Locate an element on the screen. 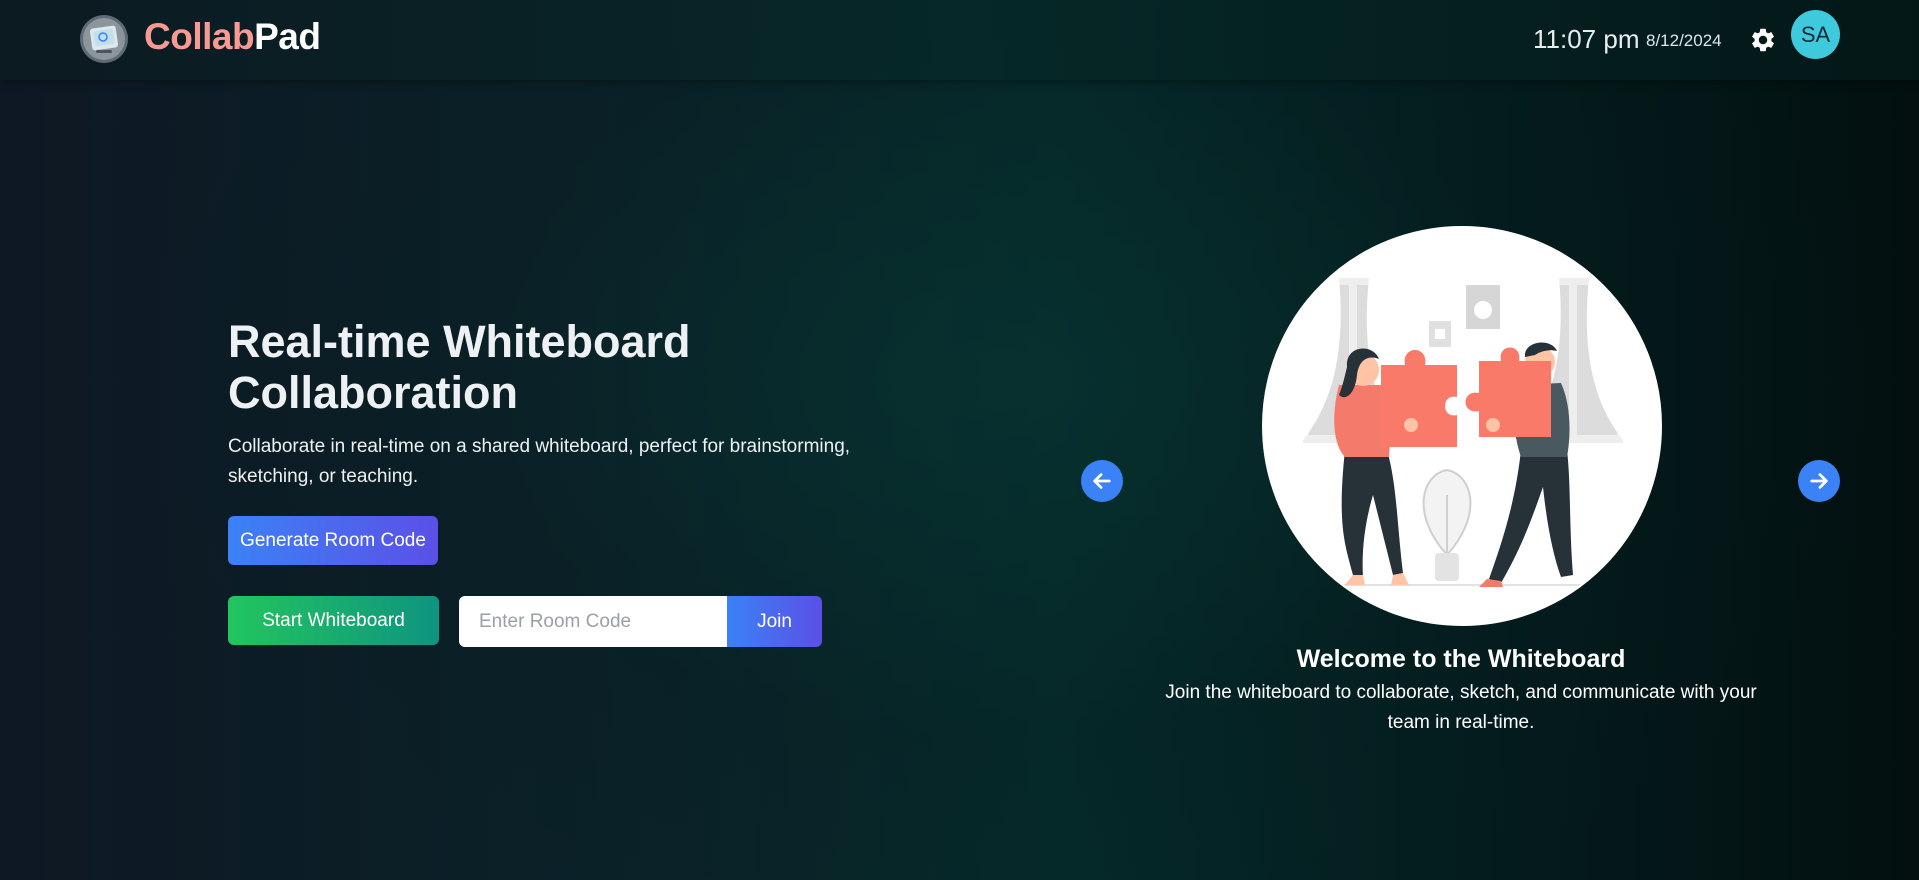 The image size is (1919, 880). carousel-next-button is located at coordinates (1819, 481).